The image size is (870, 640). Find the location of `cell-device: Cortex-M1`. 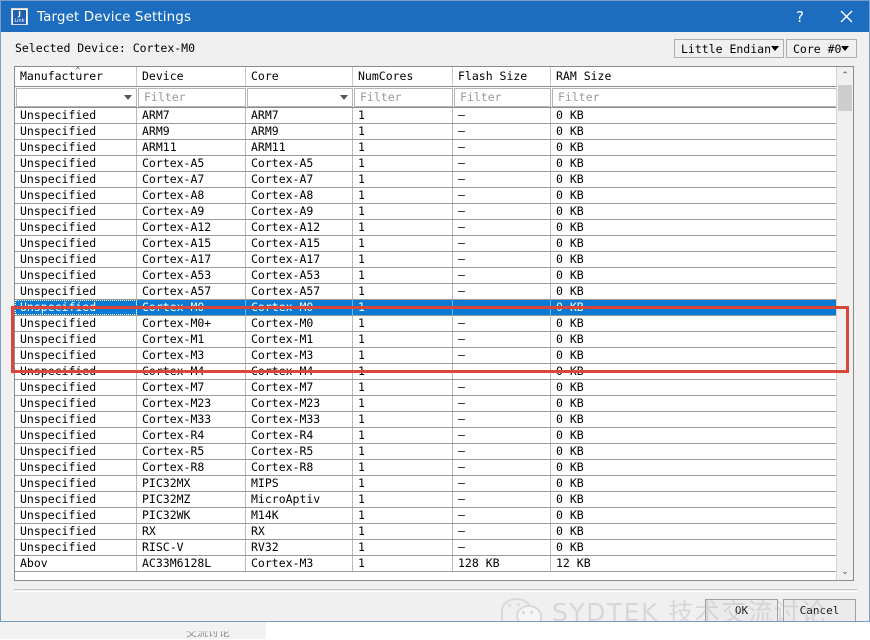

cell-device: Cortex-M1 is located at coordinates (191, 339).